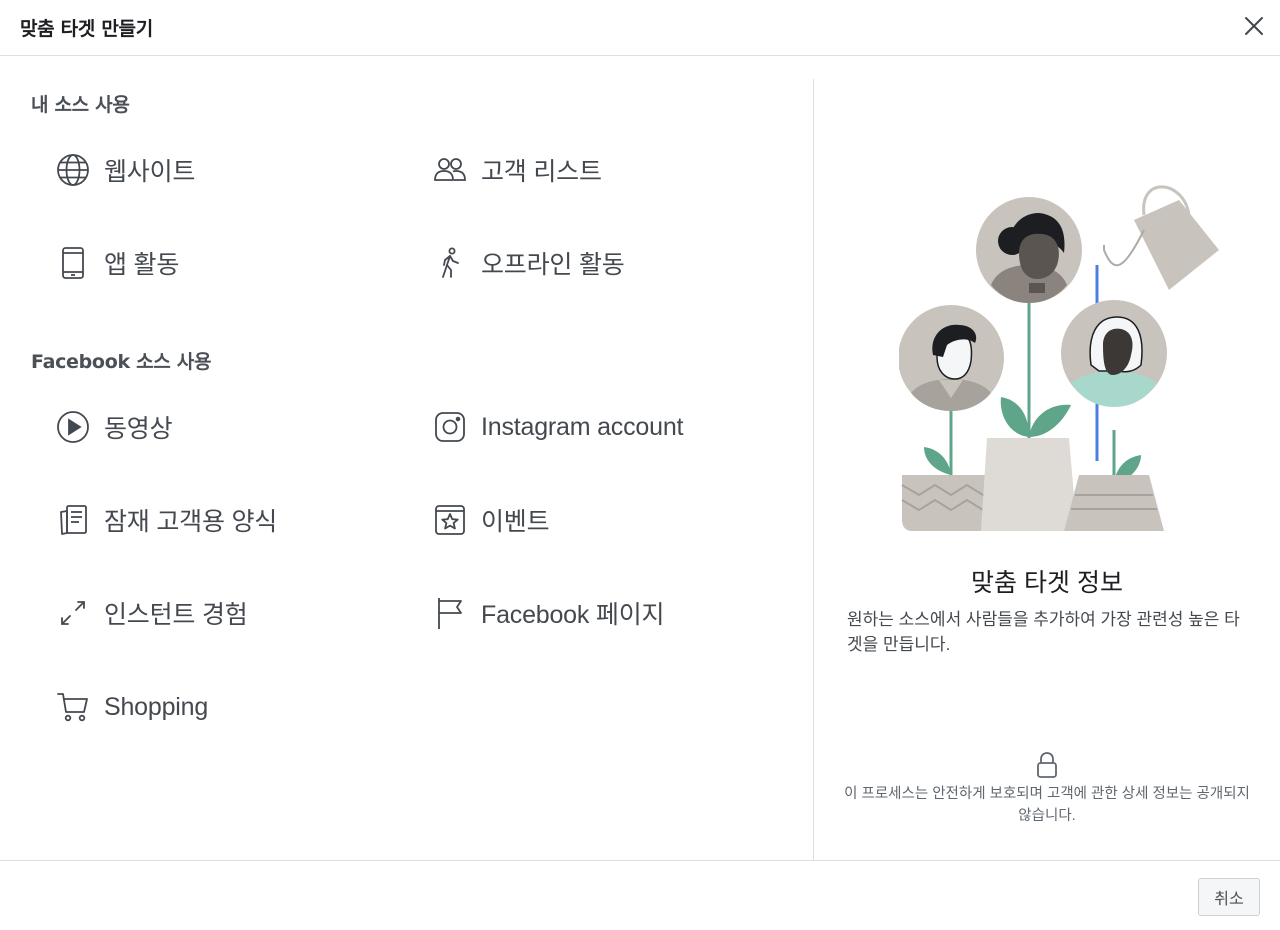  What do you see at coordinates (541, 172) in the screenshot?
I see `option-label: 고객 리스트` at bounding box center [541, 172].